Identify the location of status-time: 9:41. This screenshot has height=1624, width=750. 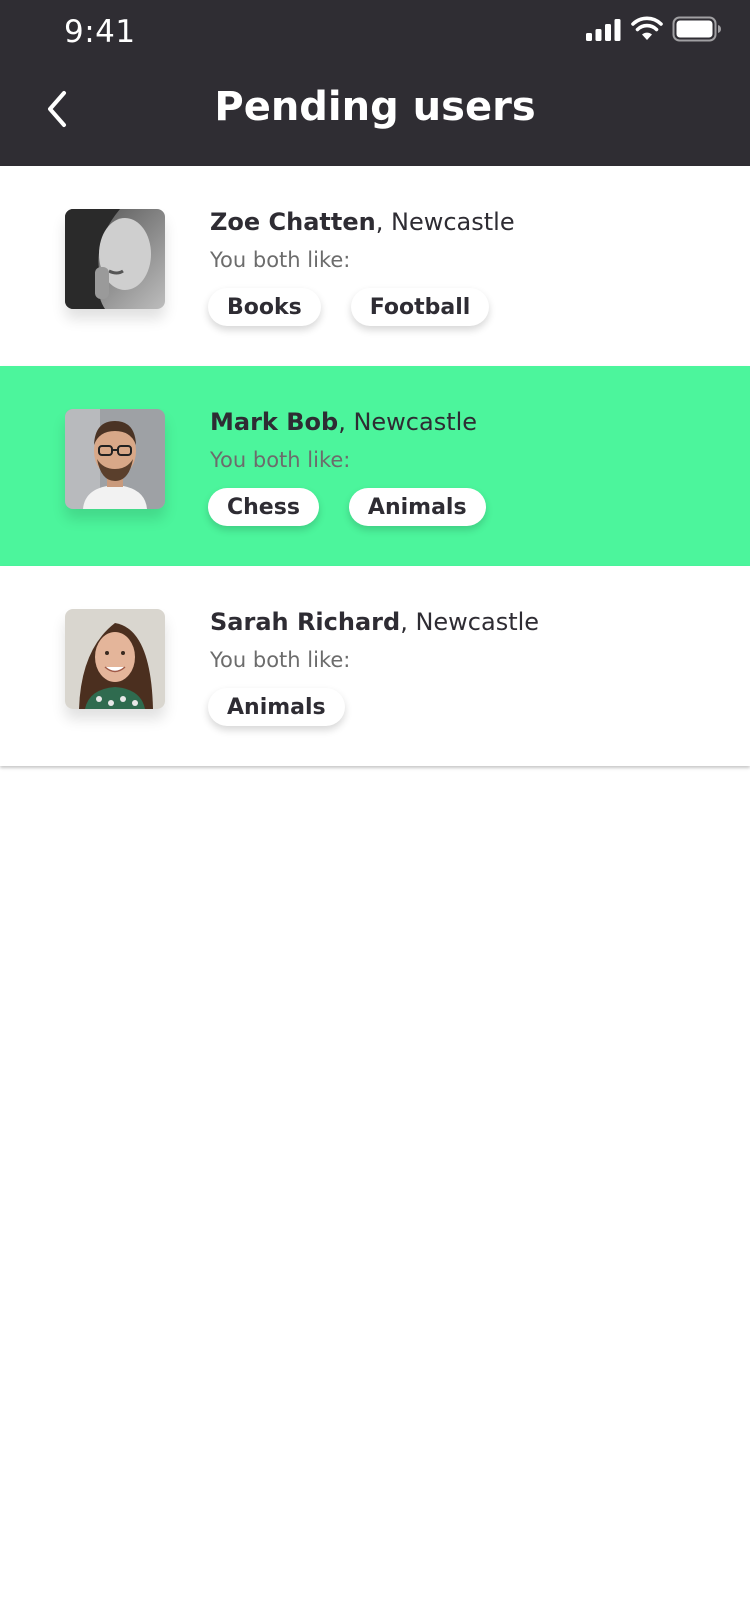
(100, 32).